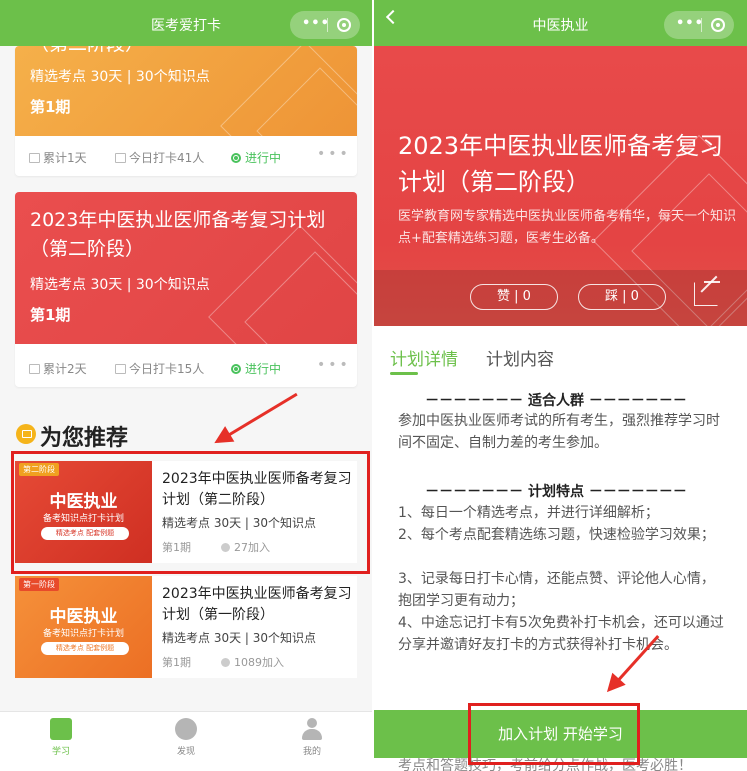 This screenshot has height=771, width=747. I want to click on like-button: 赞 | 0, so click(514, 297).